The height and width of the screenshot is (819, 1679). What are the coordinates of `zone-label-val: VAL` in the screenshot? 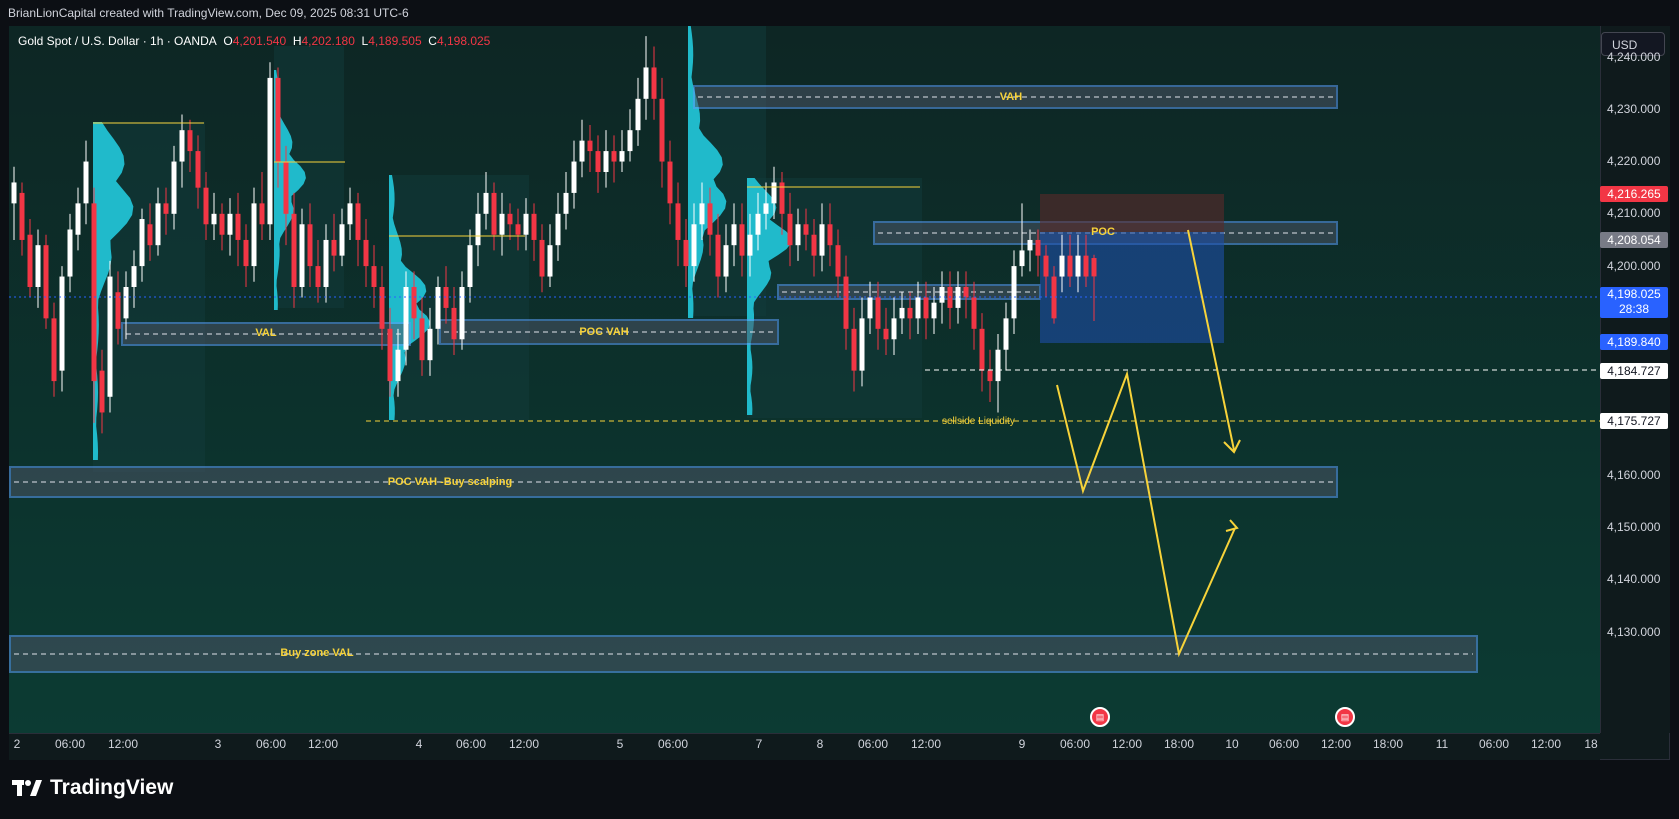 It's located at (266, 333).